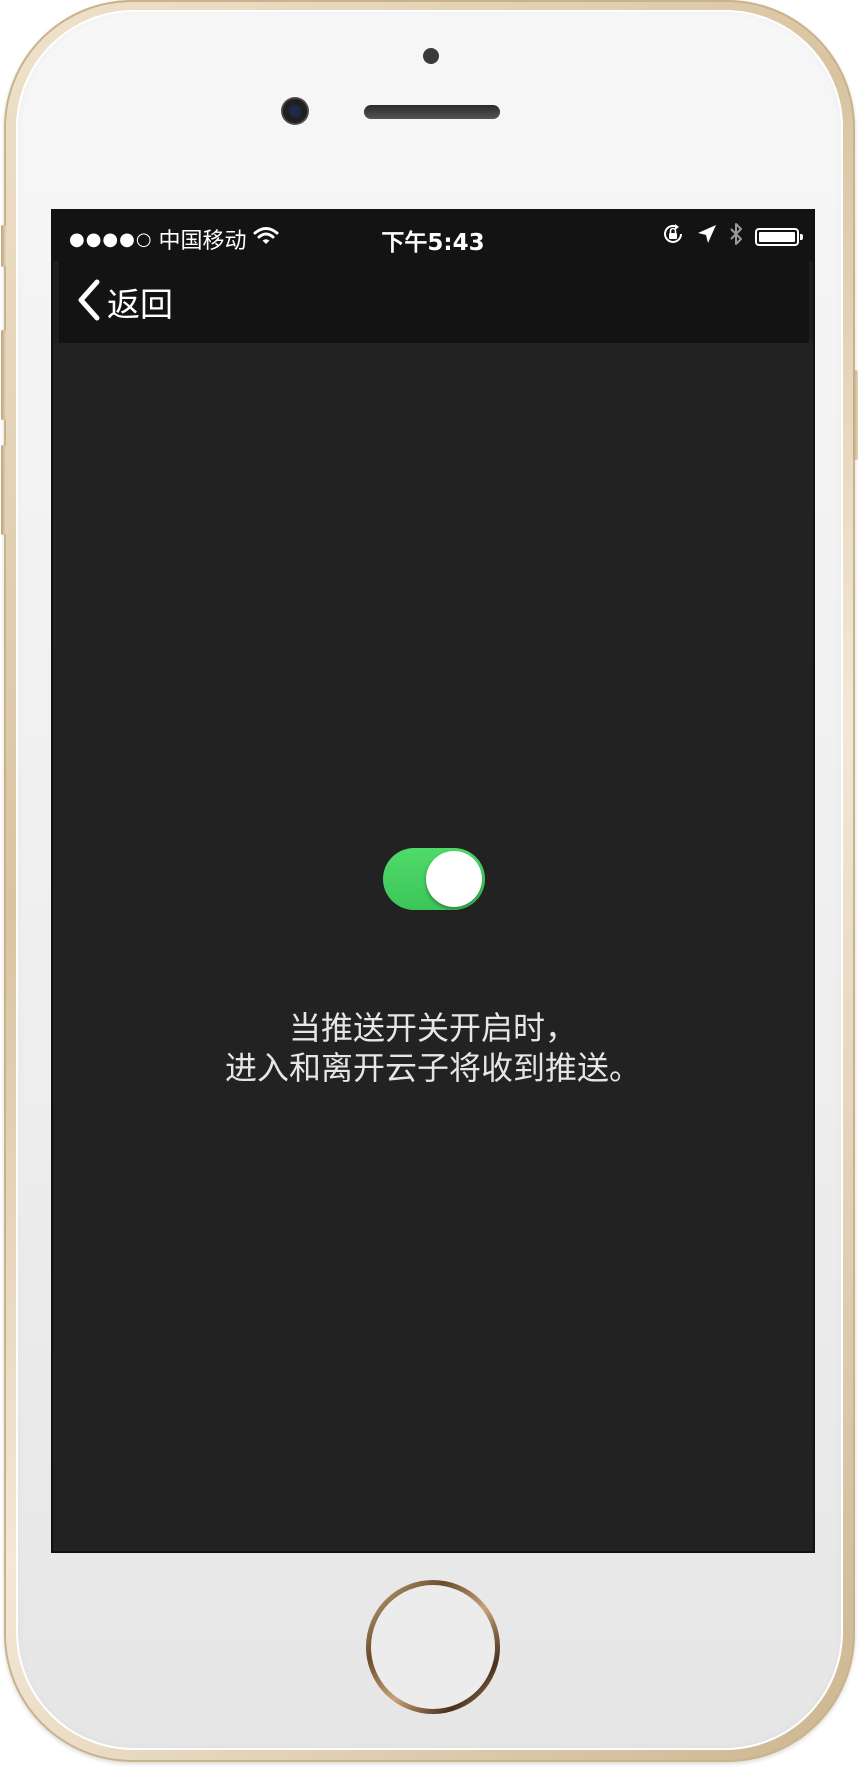 This screenshot has height=1776, width=866. I want to click on volume-down-button, so click(3, 490).